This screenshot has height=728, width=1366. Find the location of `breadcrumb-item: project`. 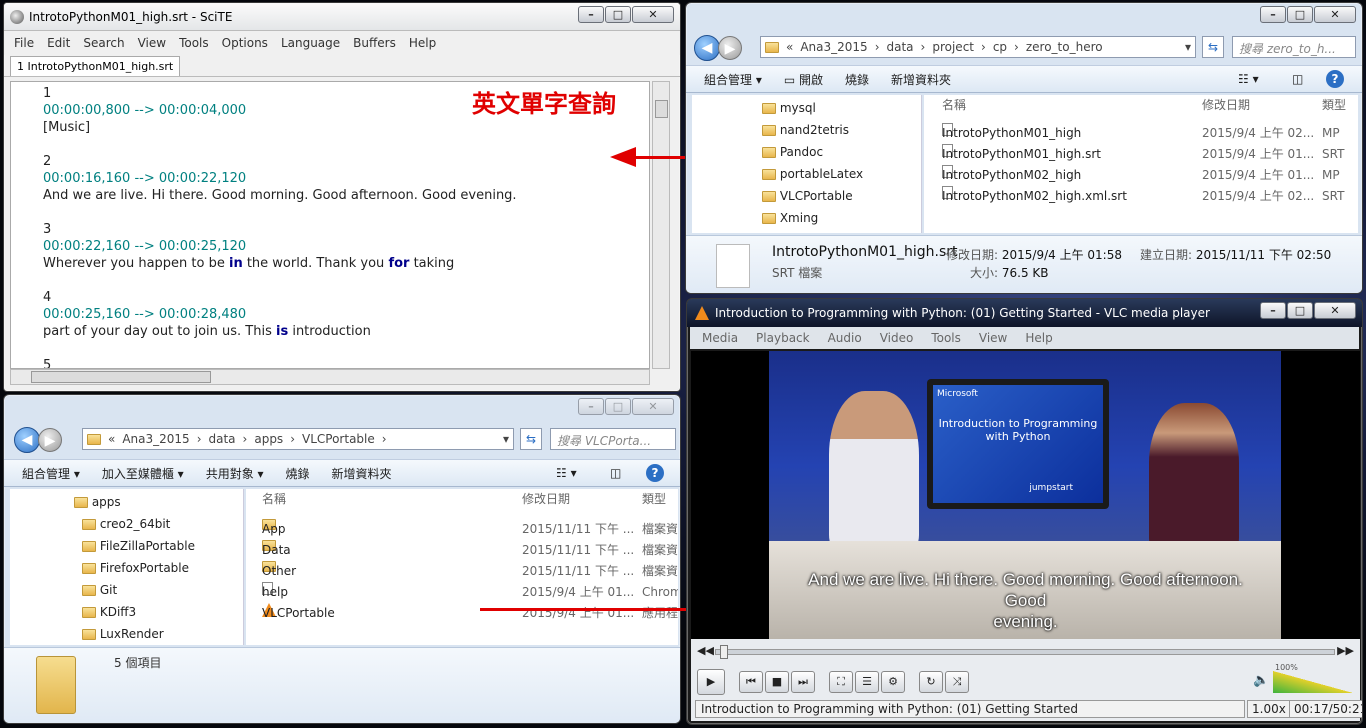

breadcrumb-item: project is located at coordinates (953, 47).